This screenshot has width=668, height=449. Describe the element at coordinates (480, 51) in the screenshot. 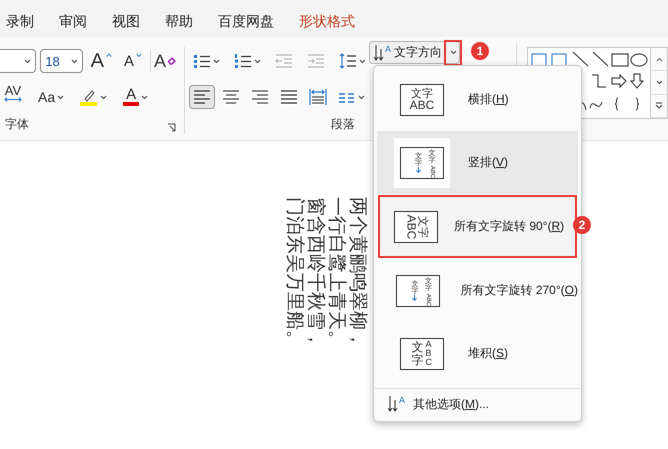

I see `callout-badge: 1` at that location.